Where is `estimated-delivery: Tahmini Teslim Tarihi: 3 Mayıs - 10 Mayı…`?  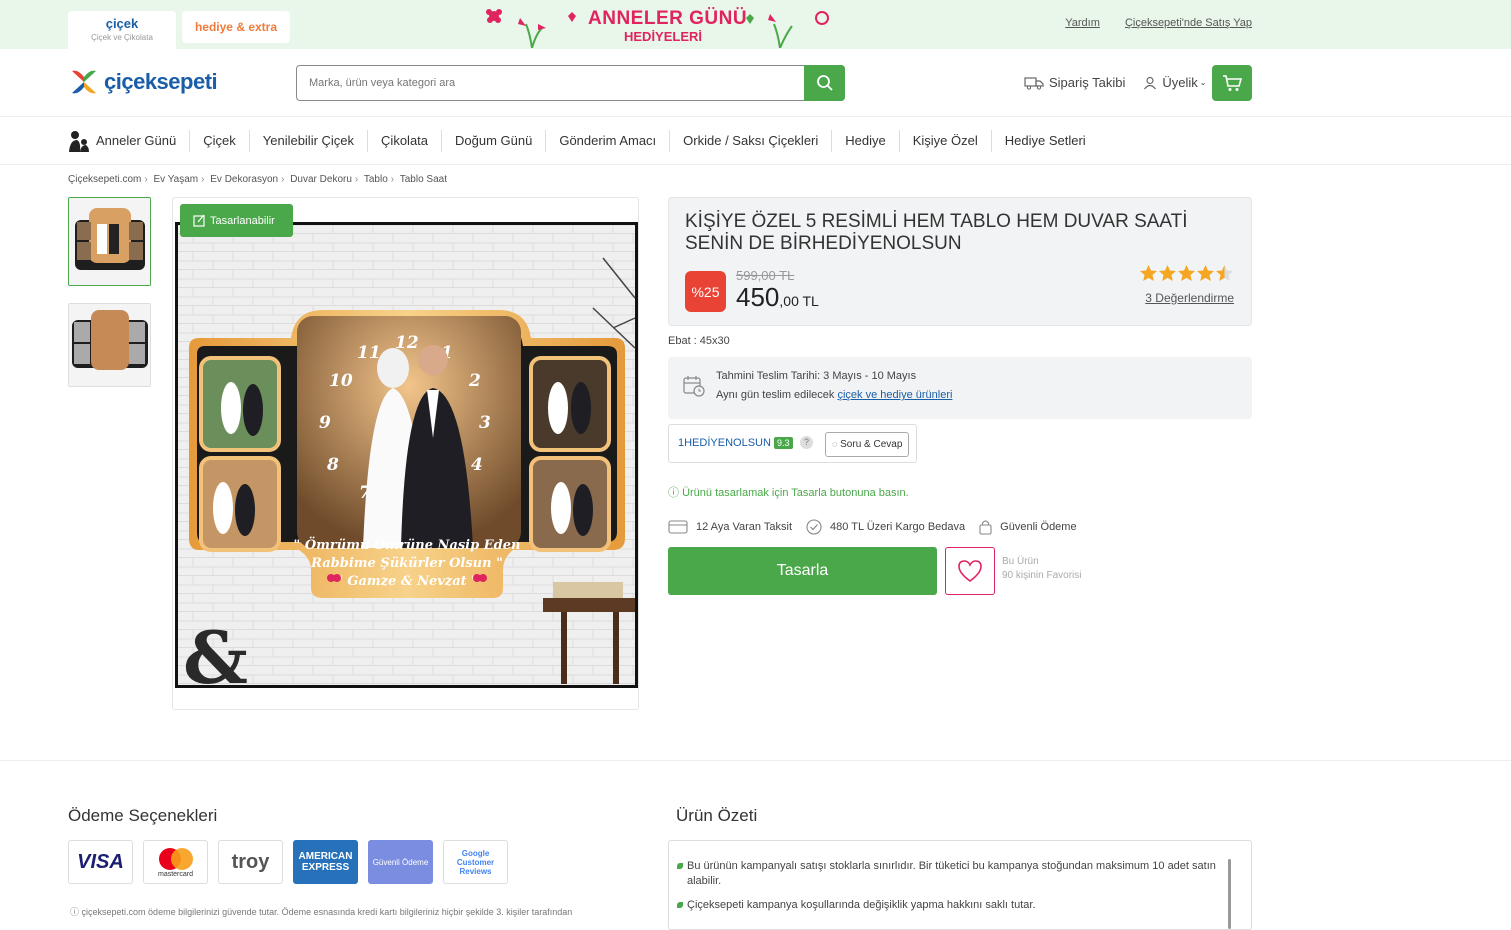
estimated-delivery: Tahmini Teslim Tarihi: 3 Mayıs - 10 Mayı… is located at coordinates (816, 376).